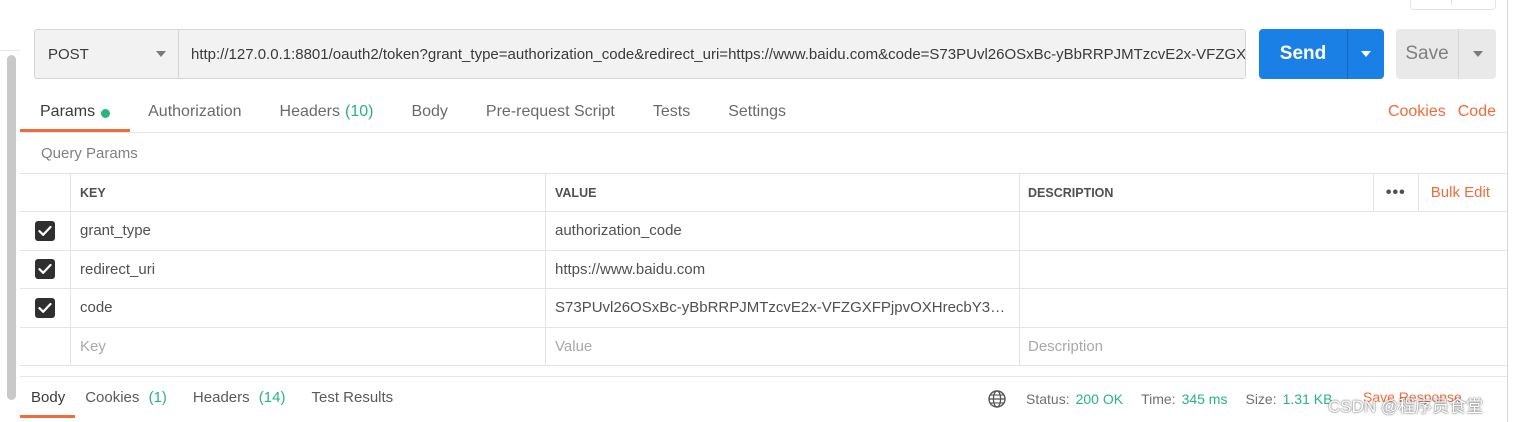 Image resolution: width=1514 pixels, height=422 pixels. I want to click on tab-count: (14), so click(272, 397).